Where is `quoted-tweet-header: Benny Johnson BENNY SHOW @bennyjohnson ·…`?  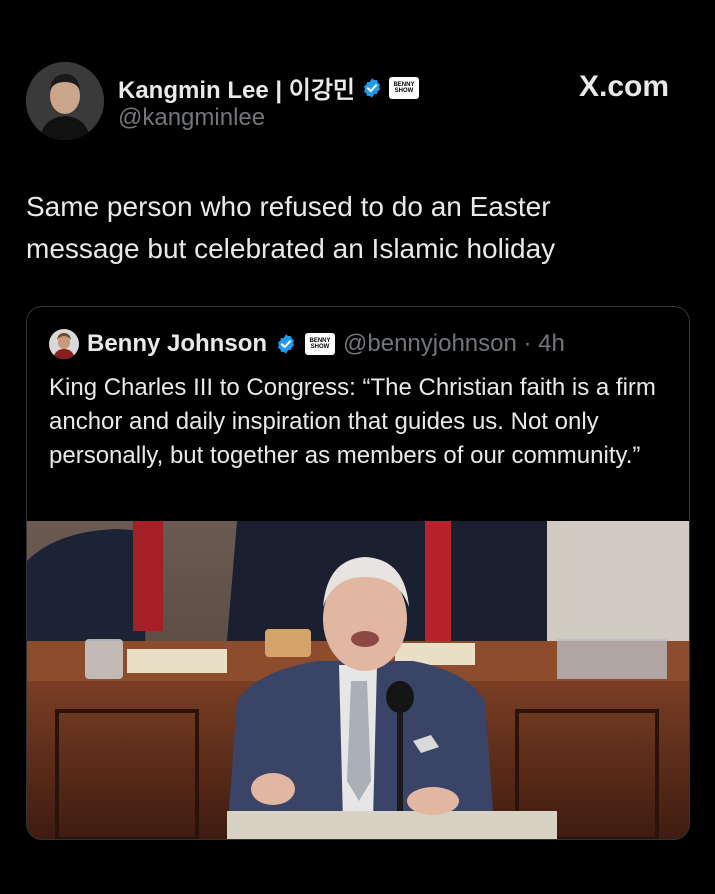
quoted-tweet-header: Benny Johnson BENNY SHOW @bennyjohnson ·… is located at coordinates (307, 344).